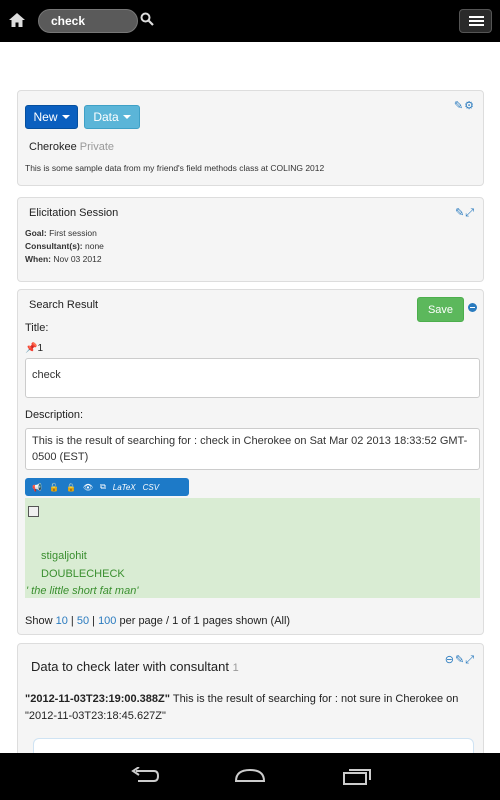 The height and width of the screenshot is (800, 500). I want to click on search-result-title: Search Result, so click(64, 305).